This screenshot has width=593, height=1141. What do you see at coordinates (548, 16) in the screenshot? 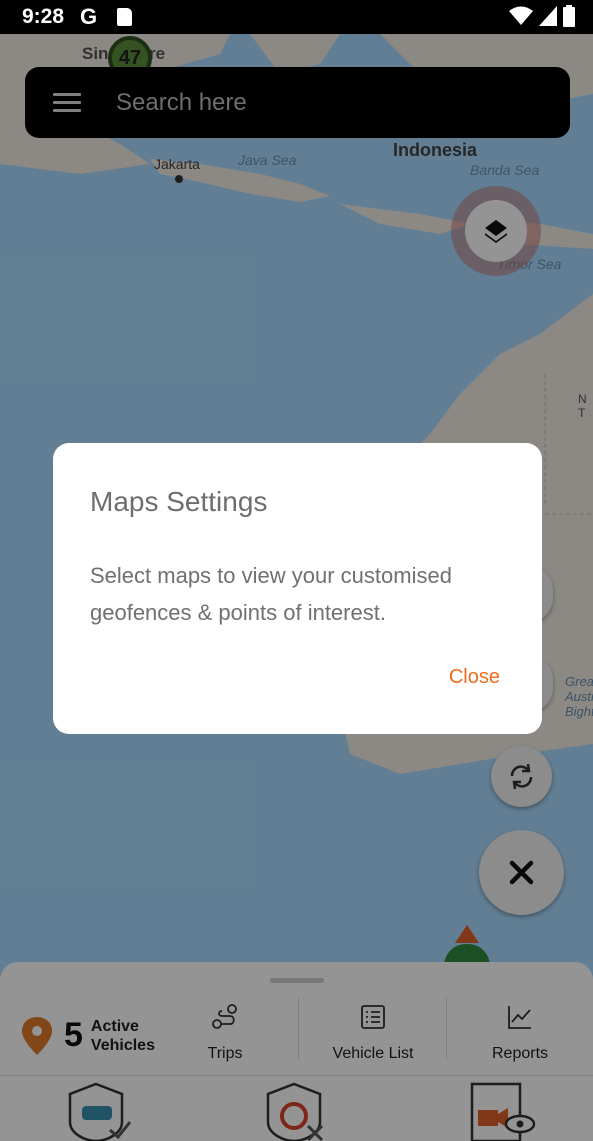
I see `signal-icon` at bounding box center [548, 16].